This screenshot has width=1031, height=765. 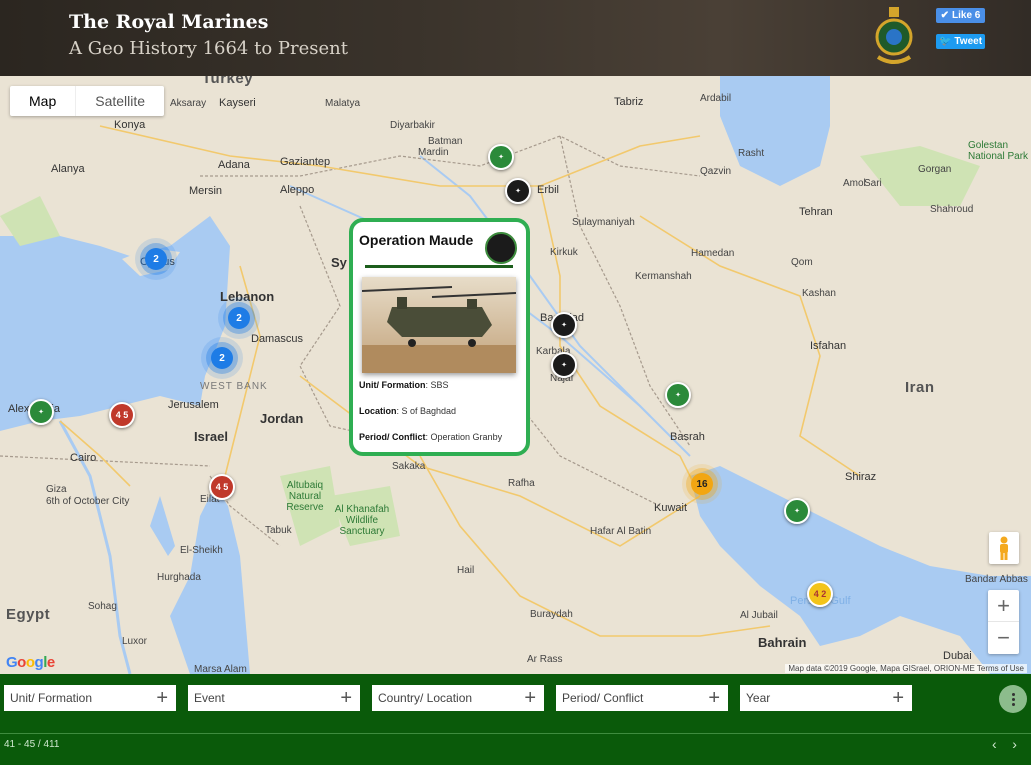 What do you see at coordinates (83, 458) in the screenshot?
I see `label-cairo: Cairo` at bounding box center [83, 458].